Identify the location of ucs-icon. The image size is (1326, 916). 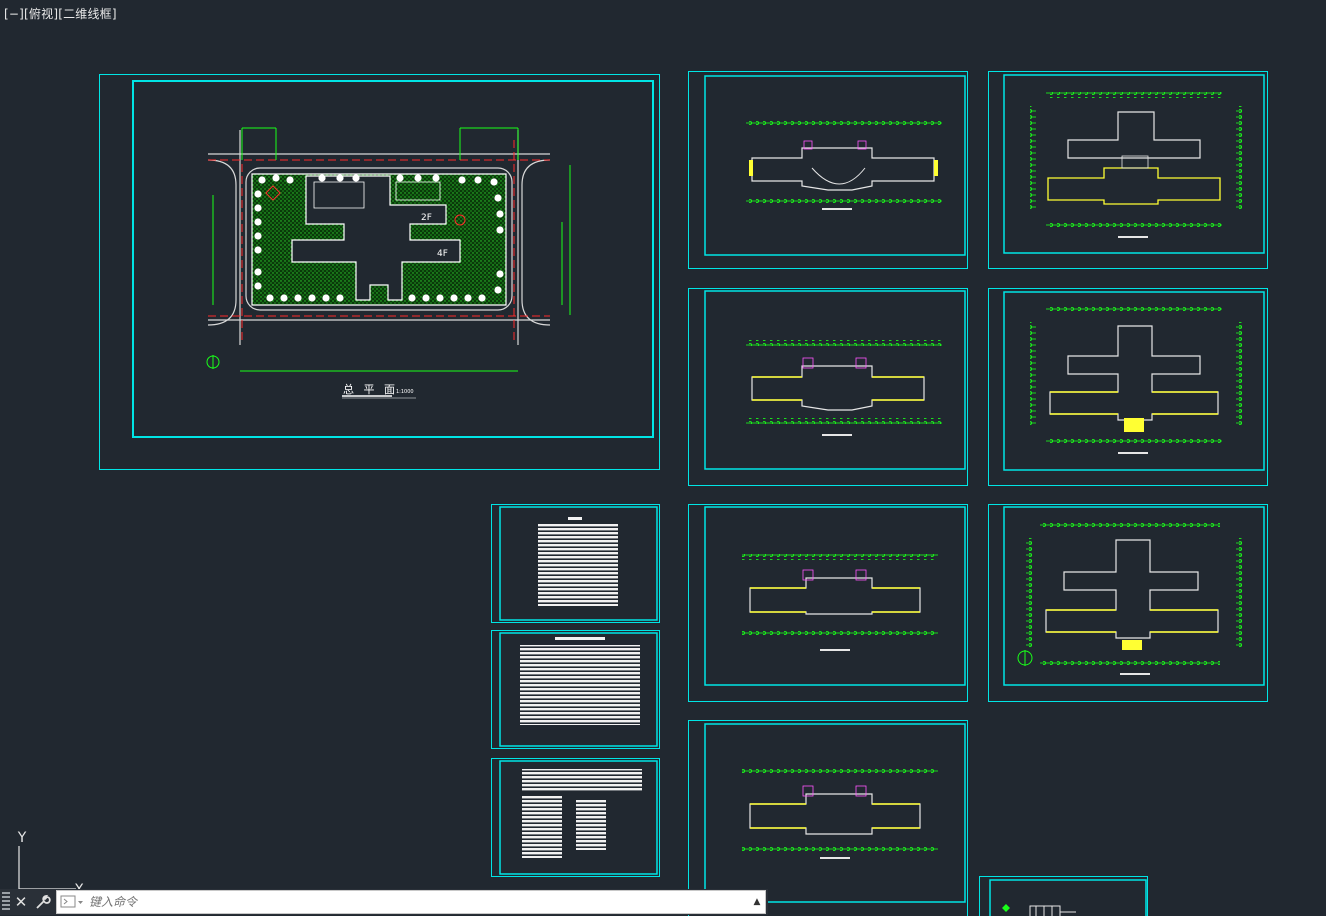
(47, 868).